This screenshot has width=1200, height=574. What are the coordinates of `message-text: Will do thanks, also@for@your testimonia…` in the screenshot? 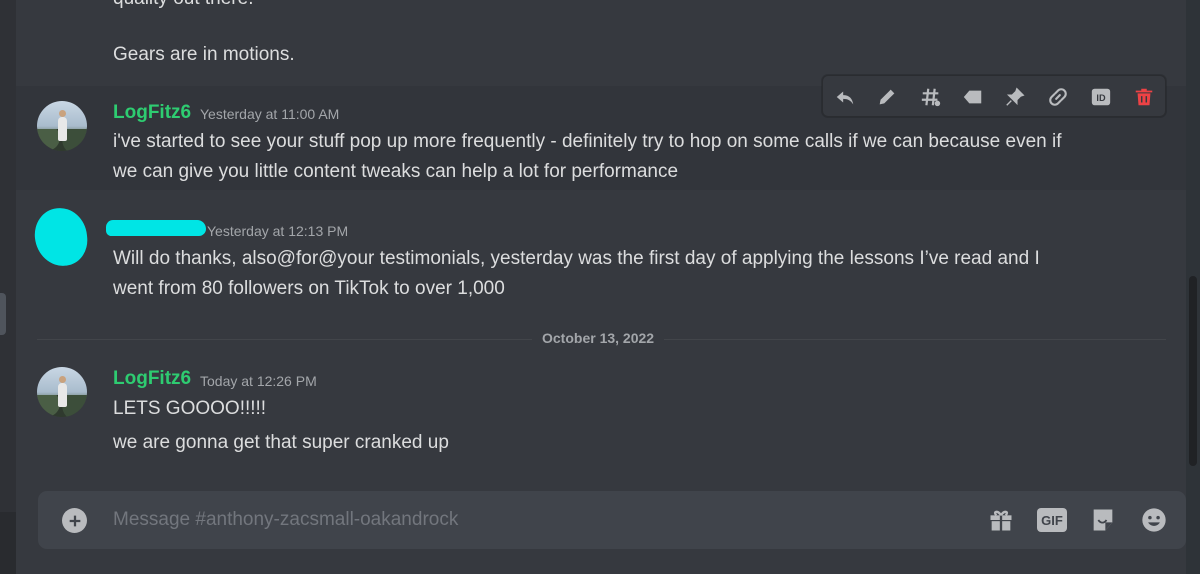 It's located at (576, 258).